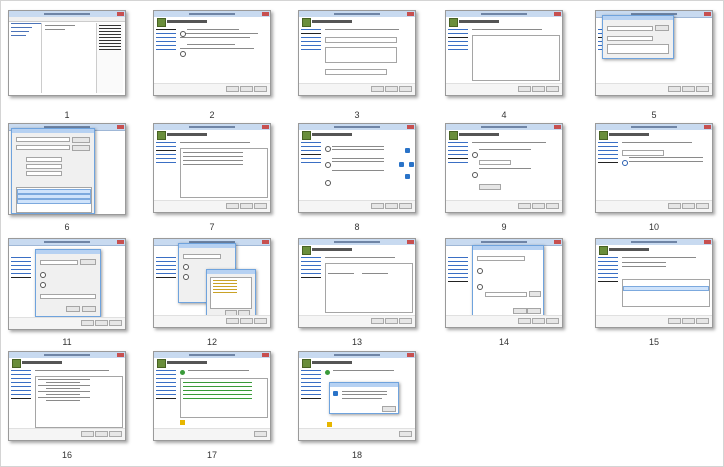 Image resolution: width=724 pixels, height=467 pixels. Describe the element at coordinates (356, 455) in the screenshot. I see `thumbnail-caption: 18` at that location.